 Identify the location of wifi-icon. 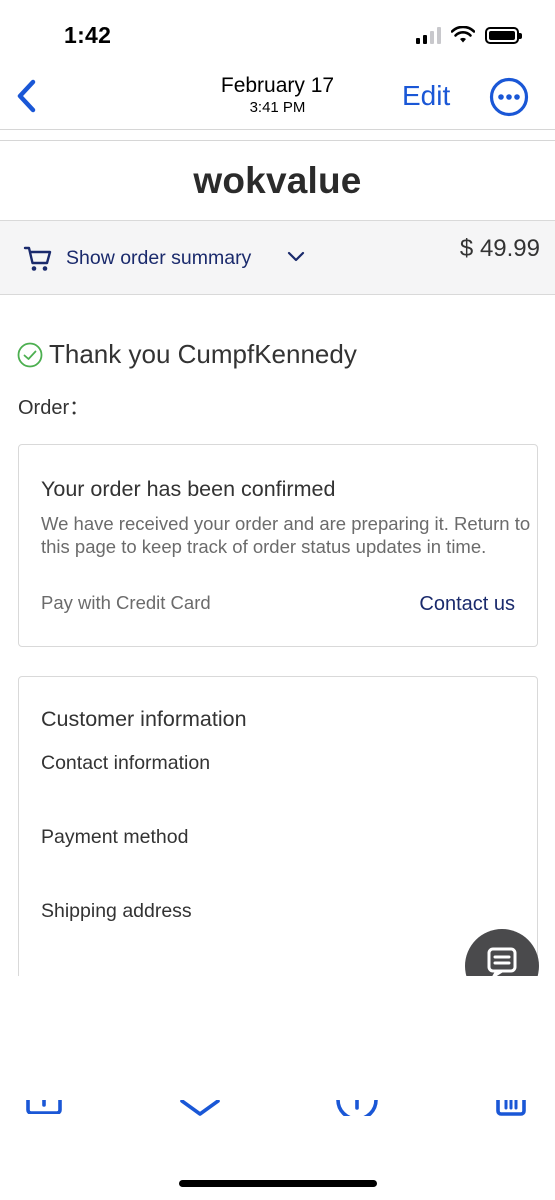
(463, 34).